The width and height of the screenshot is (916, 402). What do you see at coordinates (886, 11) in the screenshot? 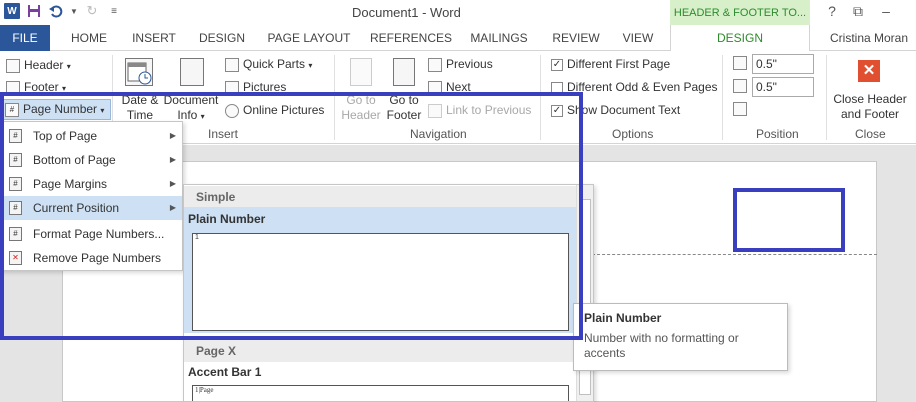
I see `minimize-button: –` at bounding box center [886, 11].